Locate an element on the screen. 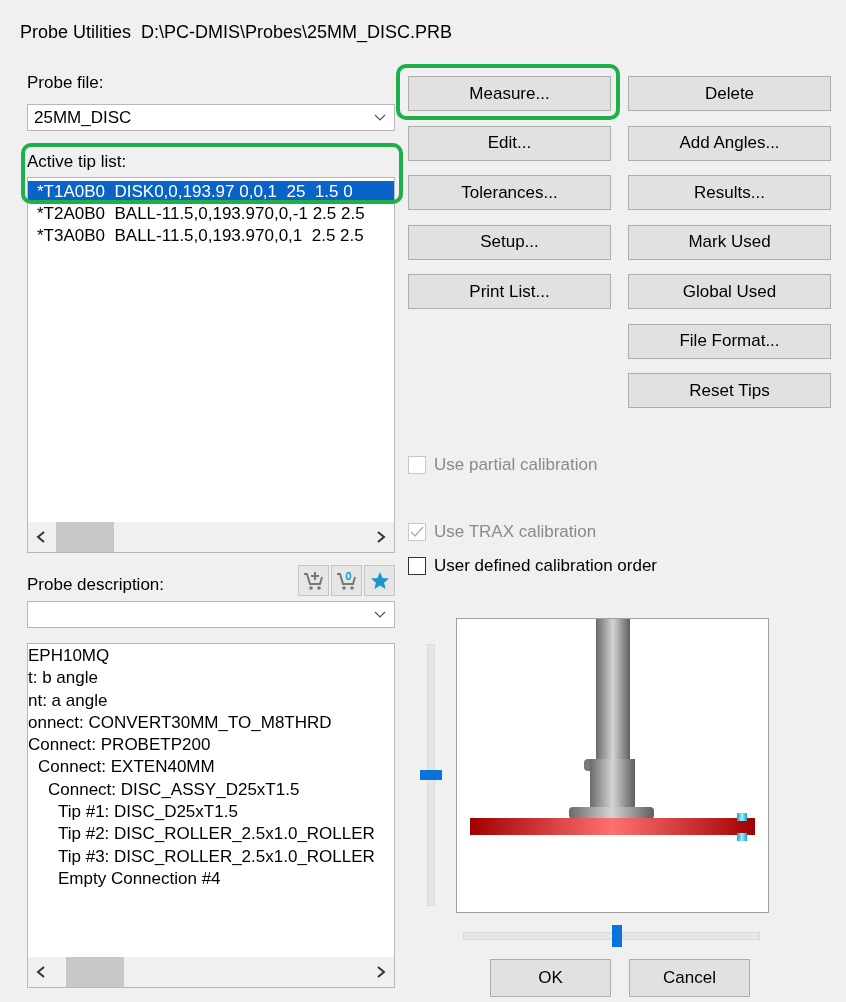 The image size is (846, 1002). description-dropdown is located at coordinates (211, 614).